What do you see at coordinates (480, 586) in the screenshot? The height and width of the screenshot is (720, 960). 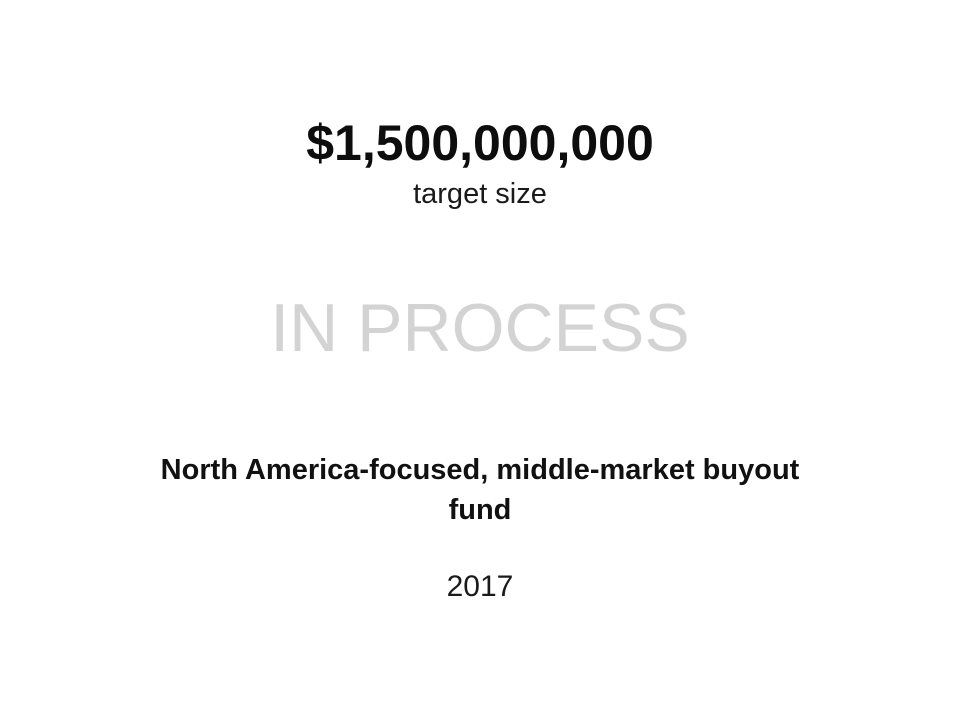 I see `fund-year: 2017` at bounding box center [480, 586].